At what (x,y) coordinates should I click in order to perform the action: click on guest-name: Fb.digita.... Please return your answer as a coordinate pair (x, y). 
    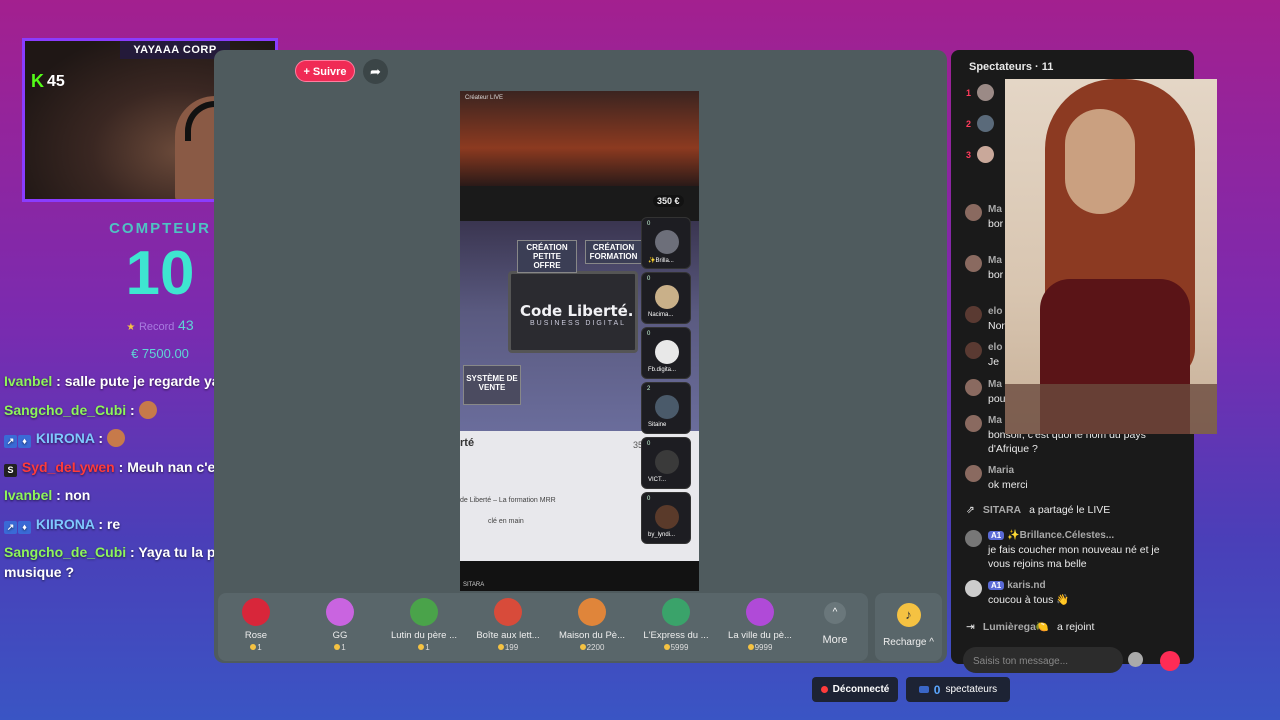
    Looking at the image, I should click on (662, 370).